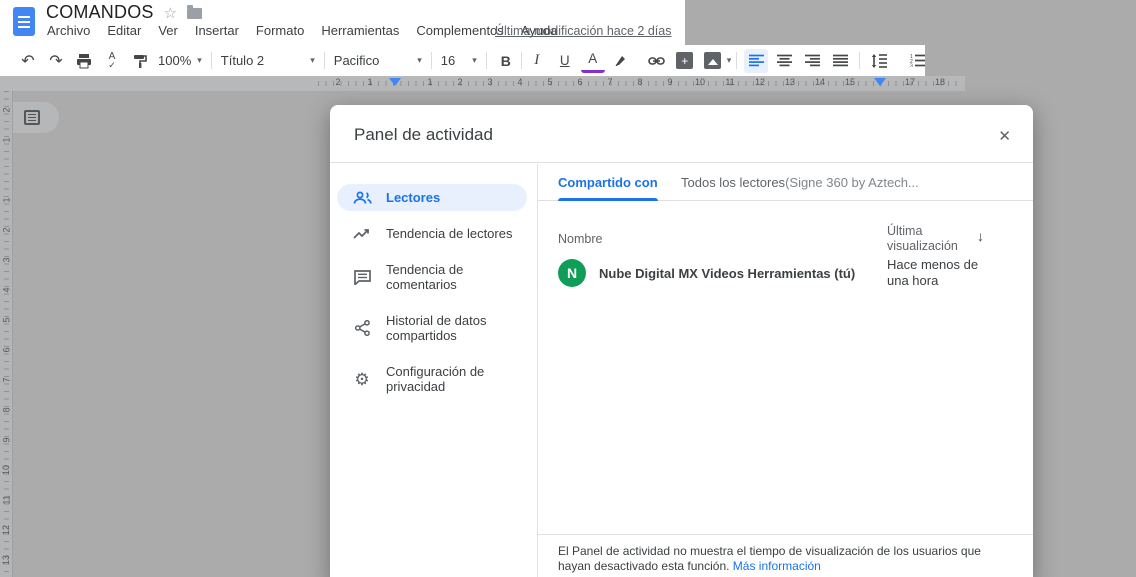  I want to click on docs-logo-icon, so click(24, 21).